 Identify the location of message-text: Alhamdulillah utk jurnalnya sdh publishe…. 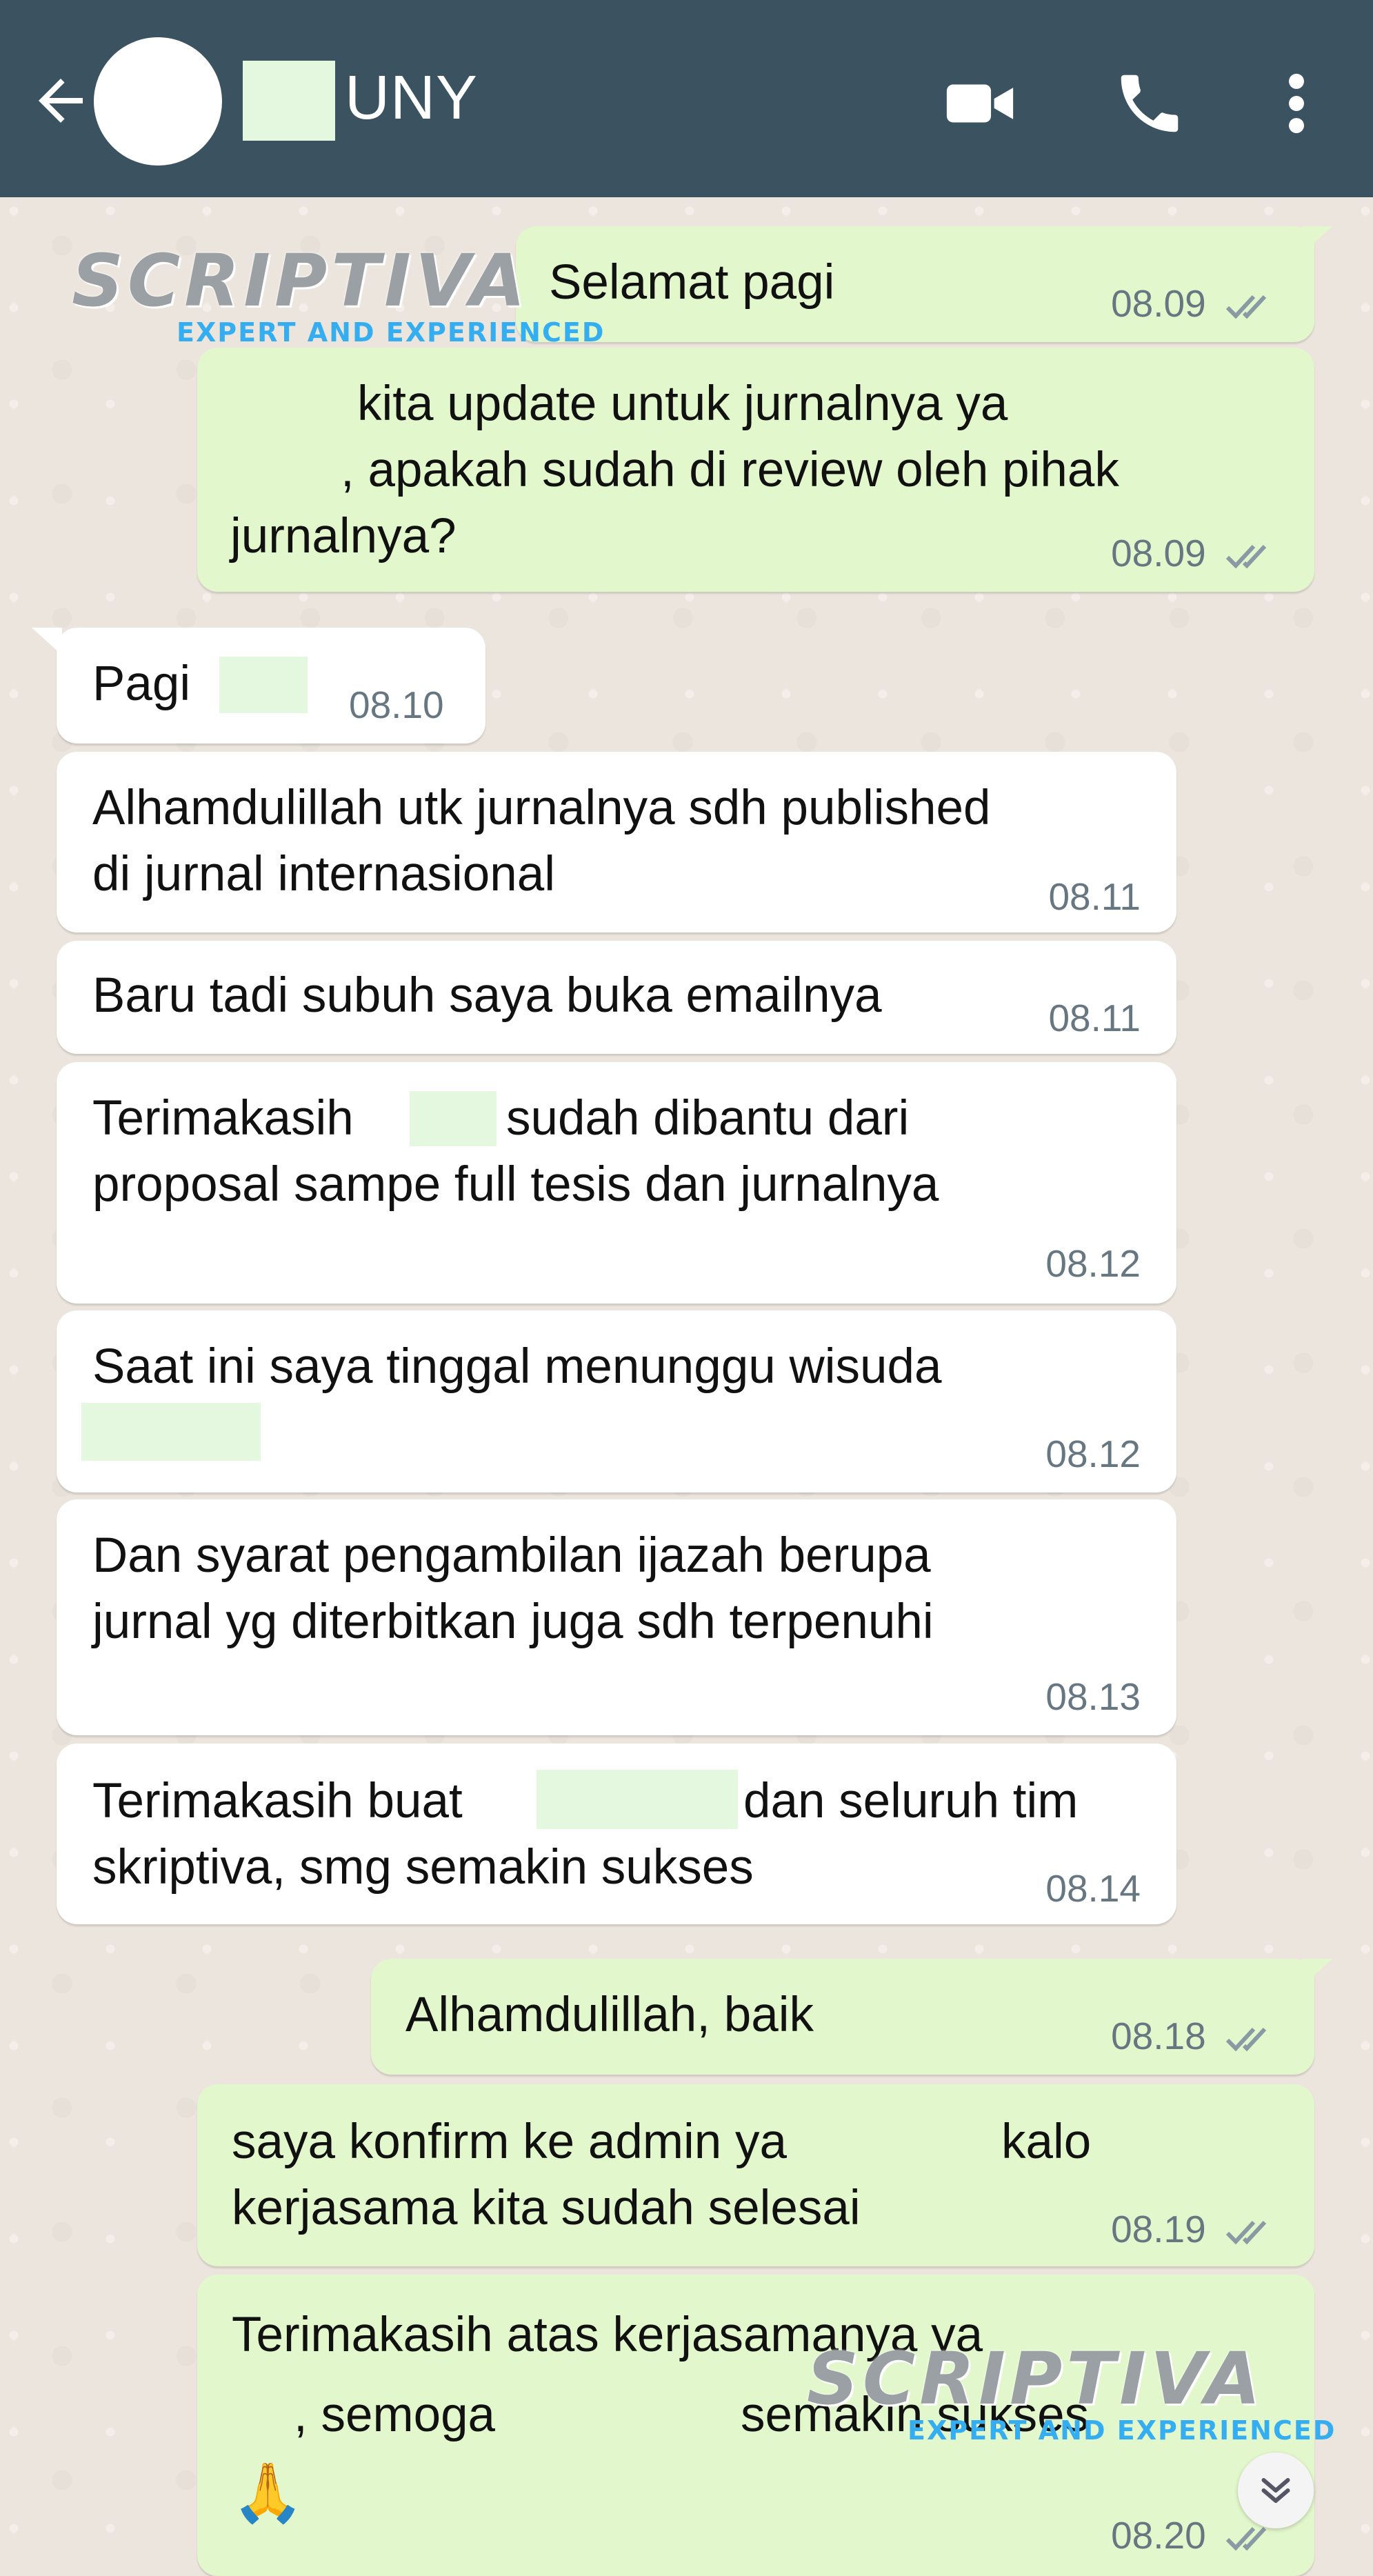
(541, 808).